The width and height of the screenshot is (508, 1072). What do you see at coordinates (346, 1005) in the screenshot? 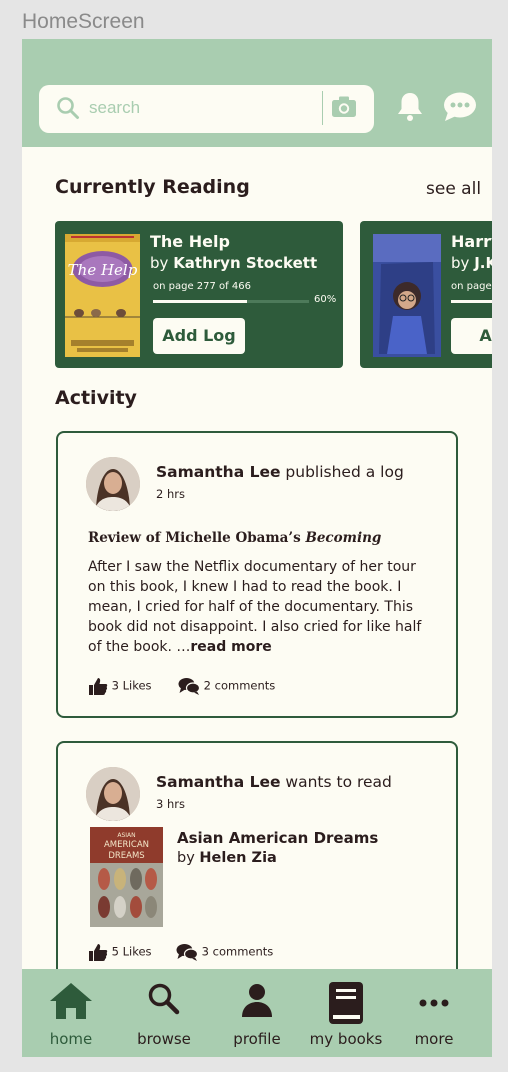
I see `book-icon` at bounding box center [346, 1005].